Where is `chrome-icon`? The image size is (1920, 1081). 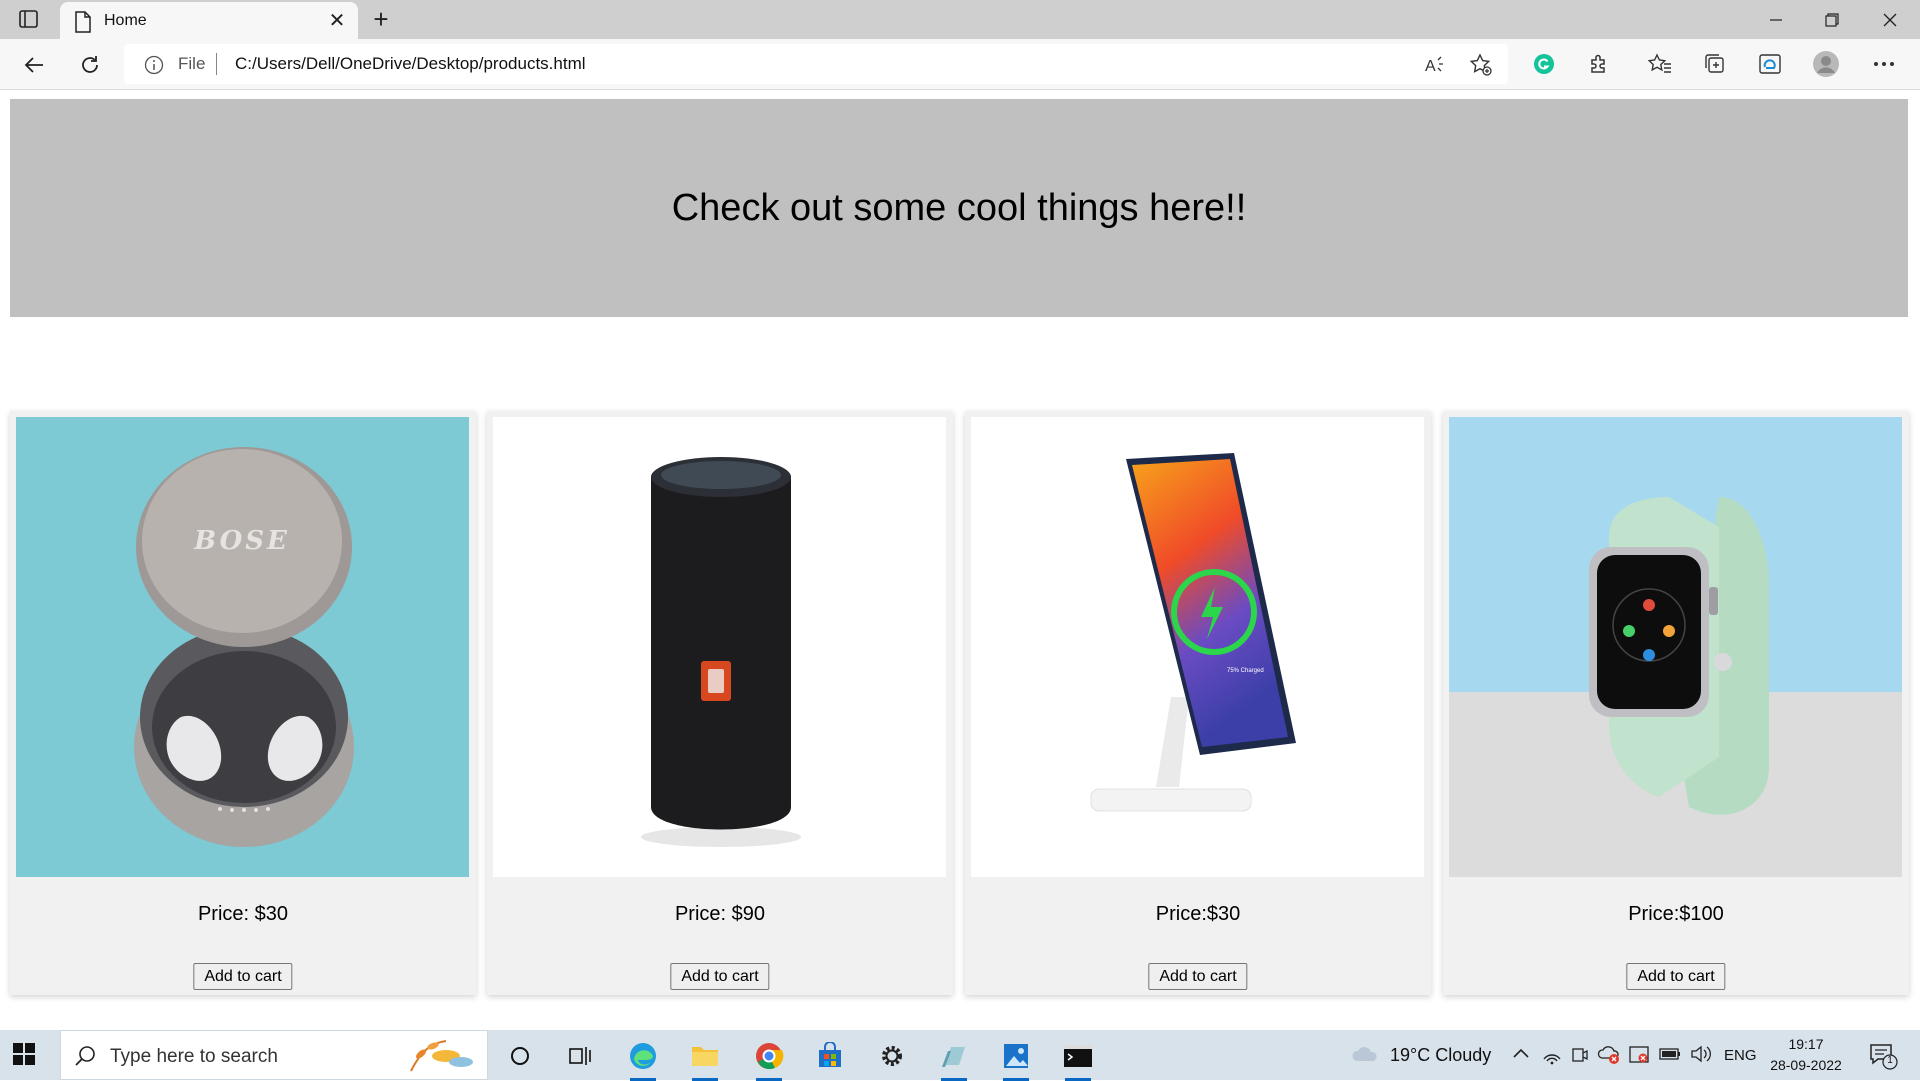
chrome-icon is located at coordinates (769, 1059).